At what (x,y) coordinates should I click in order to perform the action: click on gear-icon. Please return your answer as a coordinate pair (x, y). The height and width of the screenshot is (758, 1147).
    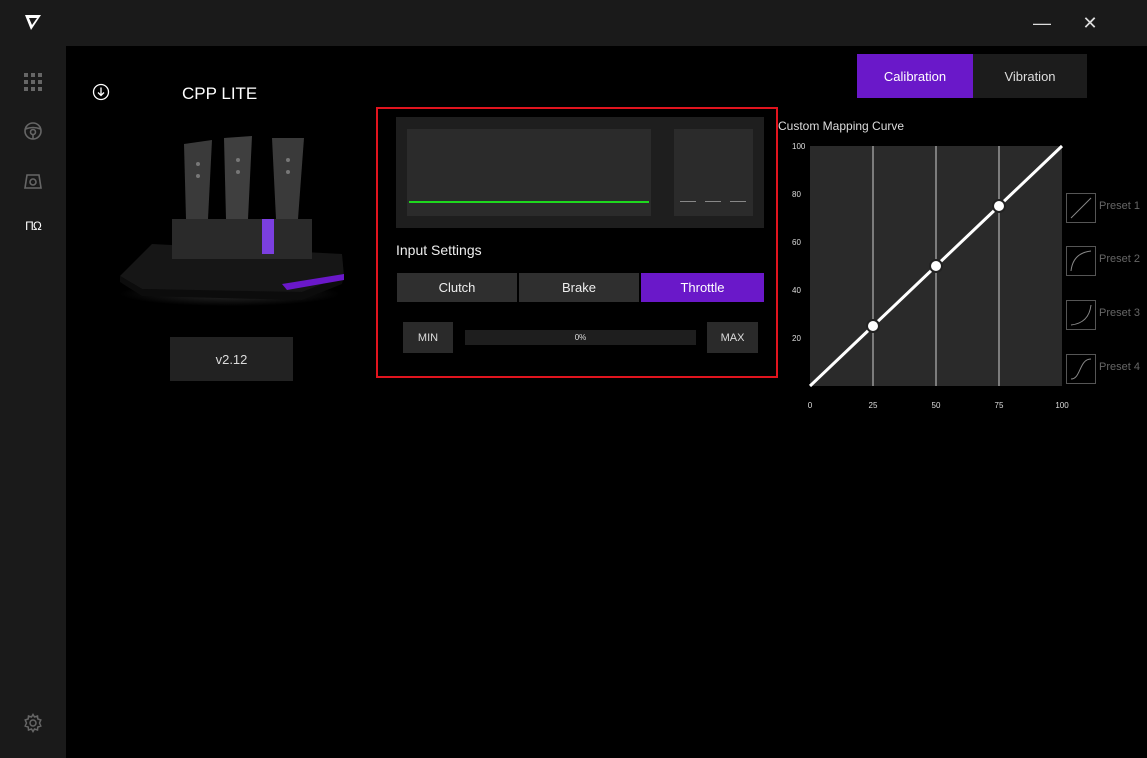
    Looking at the image, I should click on (33, 723).